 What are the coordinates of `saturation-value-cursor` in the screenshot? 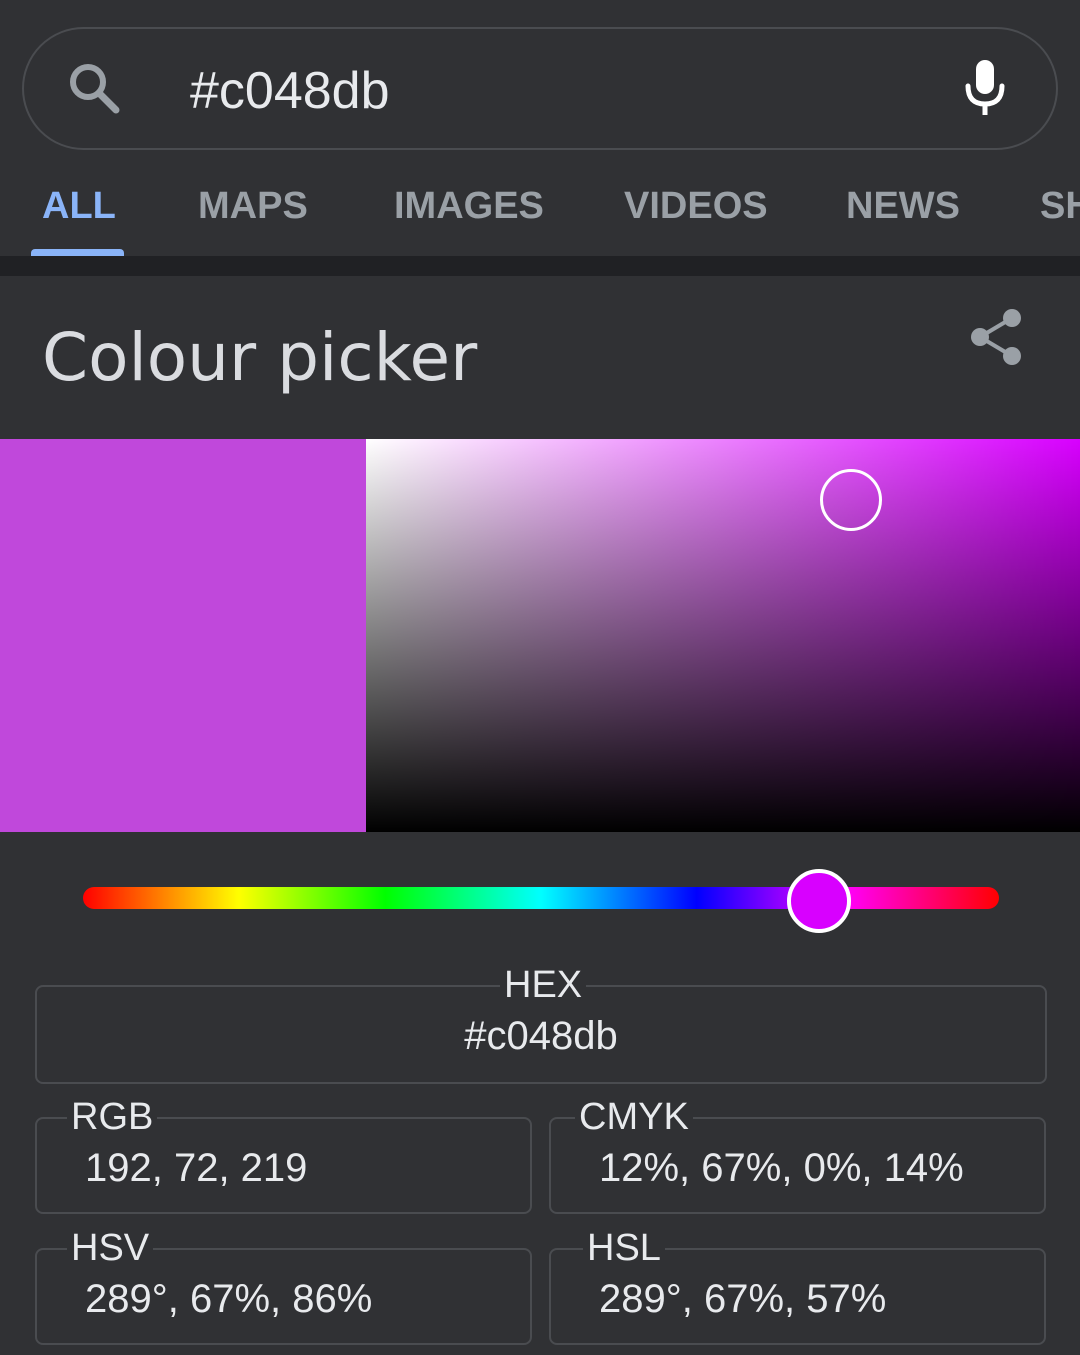 It's located at (851, 500).